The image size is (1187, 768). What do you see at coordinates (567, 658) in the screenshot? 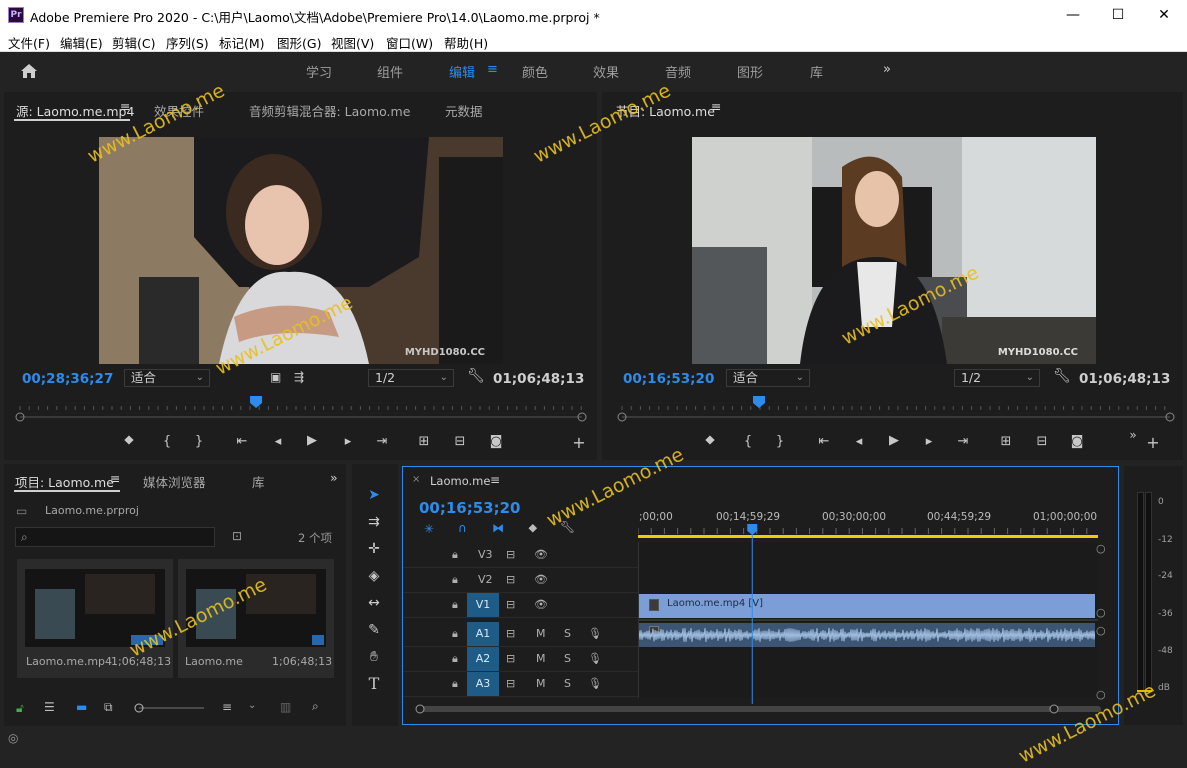
I see `solo-button: S` at bounding box center [567, 658].